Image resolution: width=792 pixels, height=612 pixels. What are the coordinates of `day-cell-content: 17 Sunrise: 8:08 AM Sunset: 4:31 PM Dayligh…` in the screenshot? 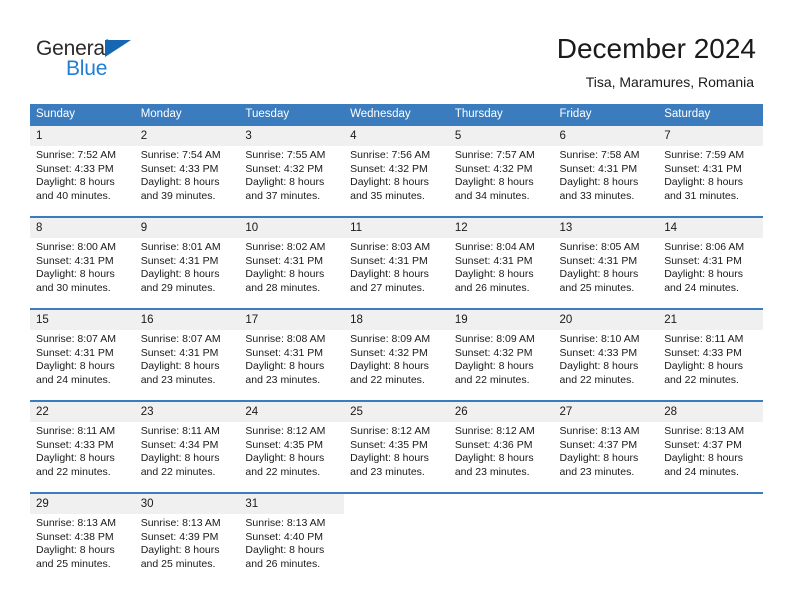 It's located at (292, 349).